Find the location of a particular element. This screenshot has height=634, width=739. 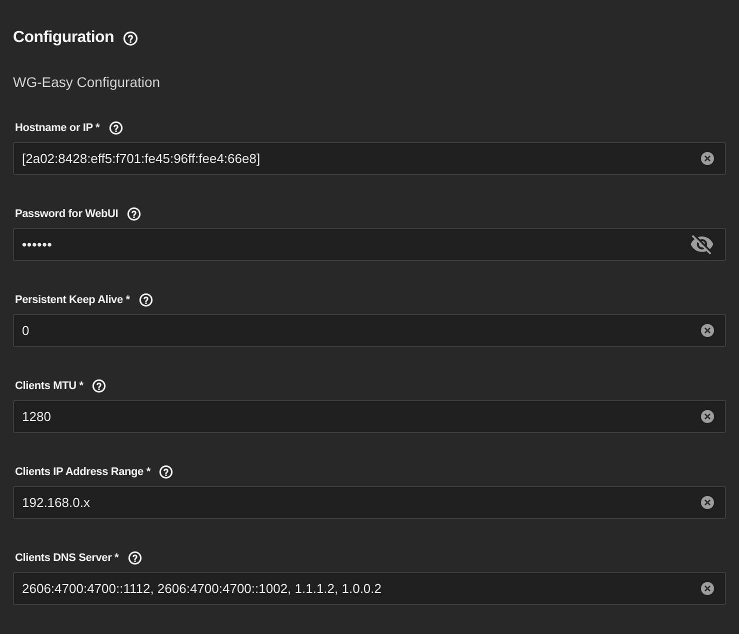

section-title: Configuration is located at coordinates (63, 38).